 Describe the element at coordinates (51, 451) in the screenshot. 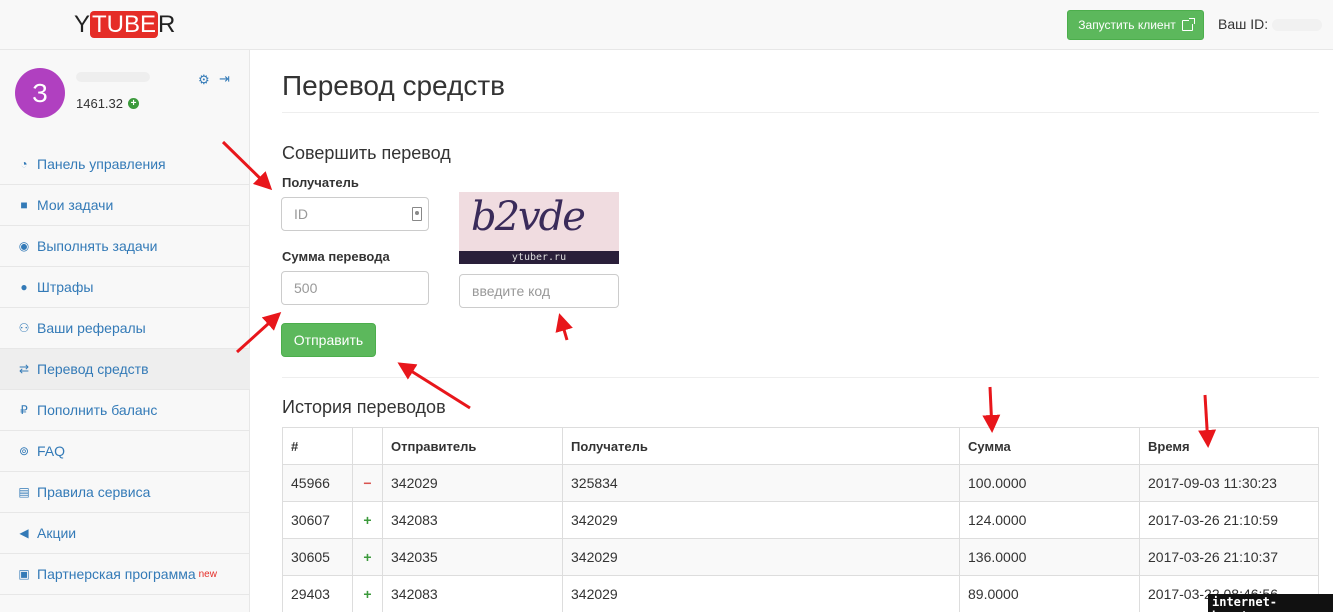

I see `sidebar-item-label: FAQ` at that location.